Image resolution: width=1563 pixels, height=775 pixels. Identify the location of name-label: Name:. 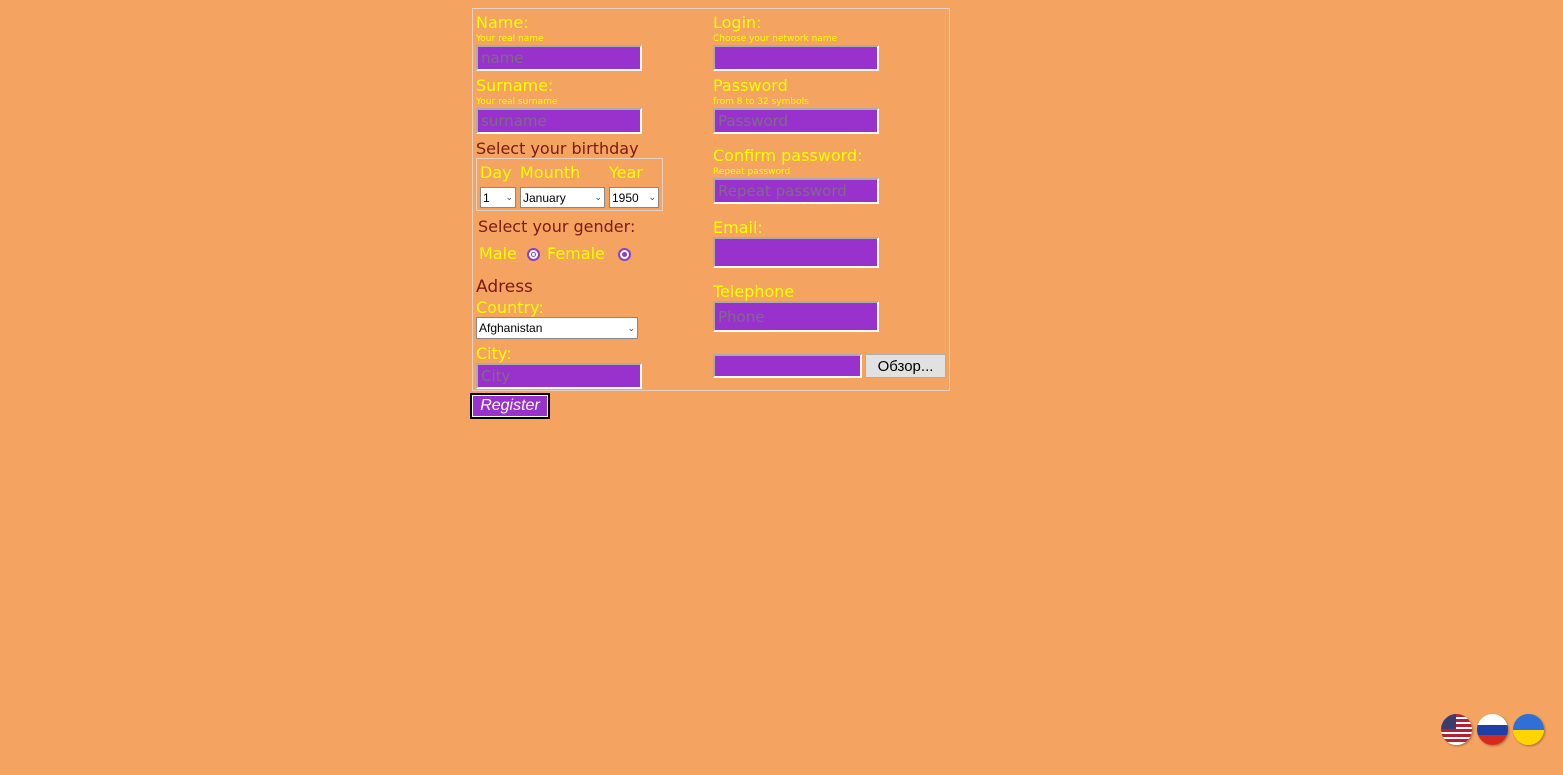
(502, 22).